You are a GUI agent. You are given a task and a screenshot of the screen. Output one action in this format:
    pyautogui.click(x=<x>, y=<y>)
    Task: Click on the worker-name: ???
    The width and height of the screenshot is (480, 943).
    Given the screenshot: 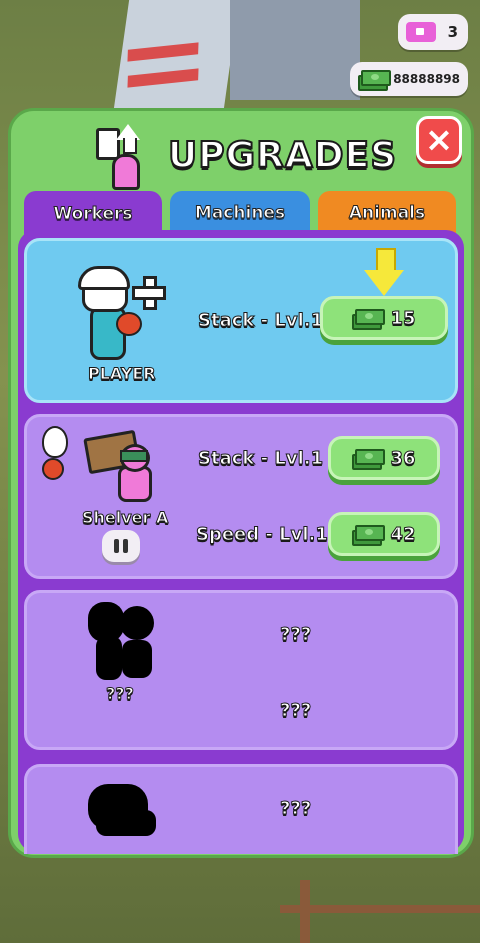 What is the action you would take?
    pyautogui.click(x=120, y=694)
    